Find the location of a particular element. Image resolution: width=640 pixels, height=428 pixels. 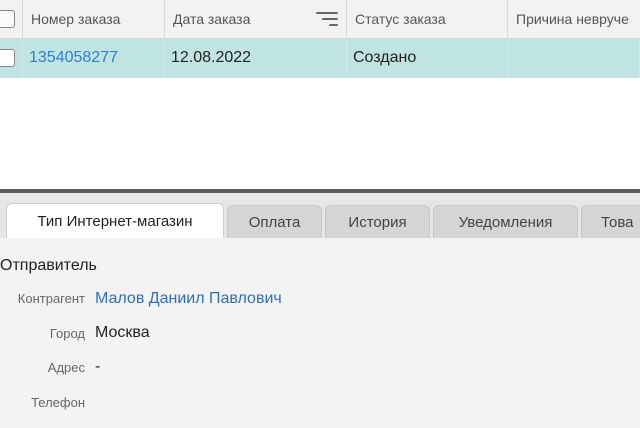

order-number-cell: 1354058277 is located at coordinates (94, 58).